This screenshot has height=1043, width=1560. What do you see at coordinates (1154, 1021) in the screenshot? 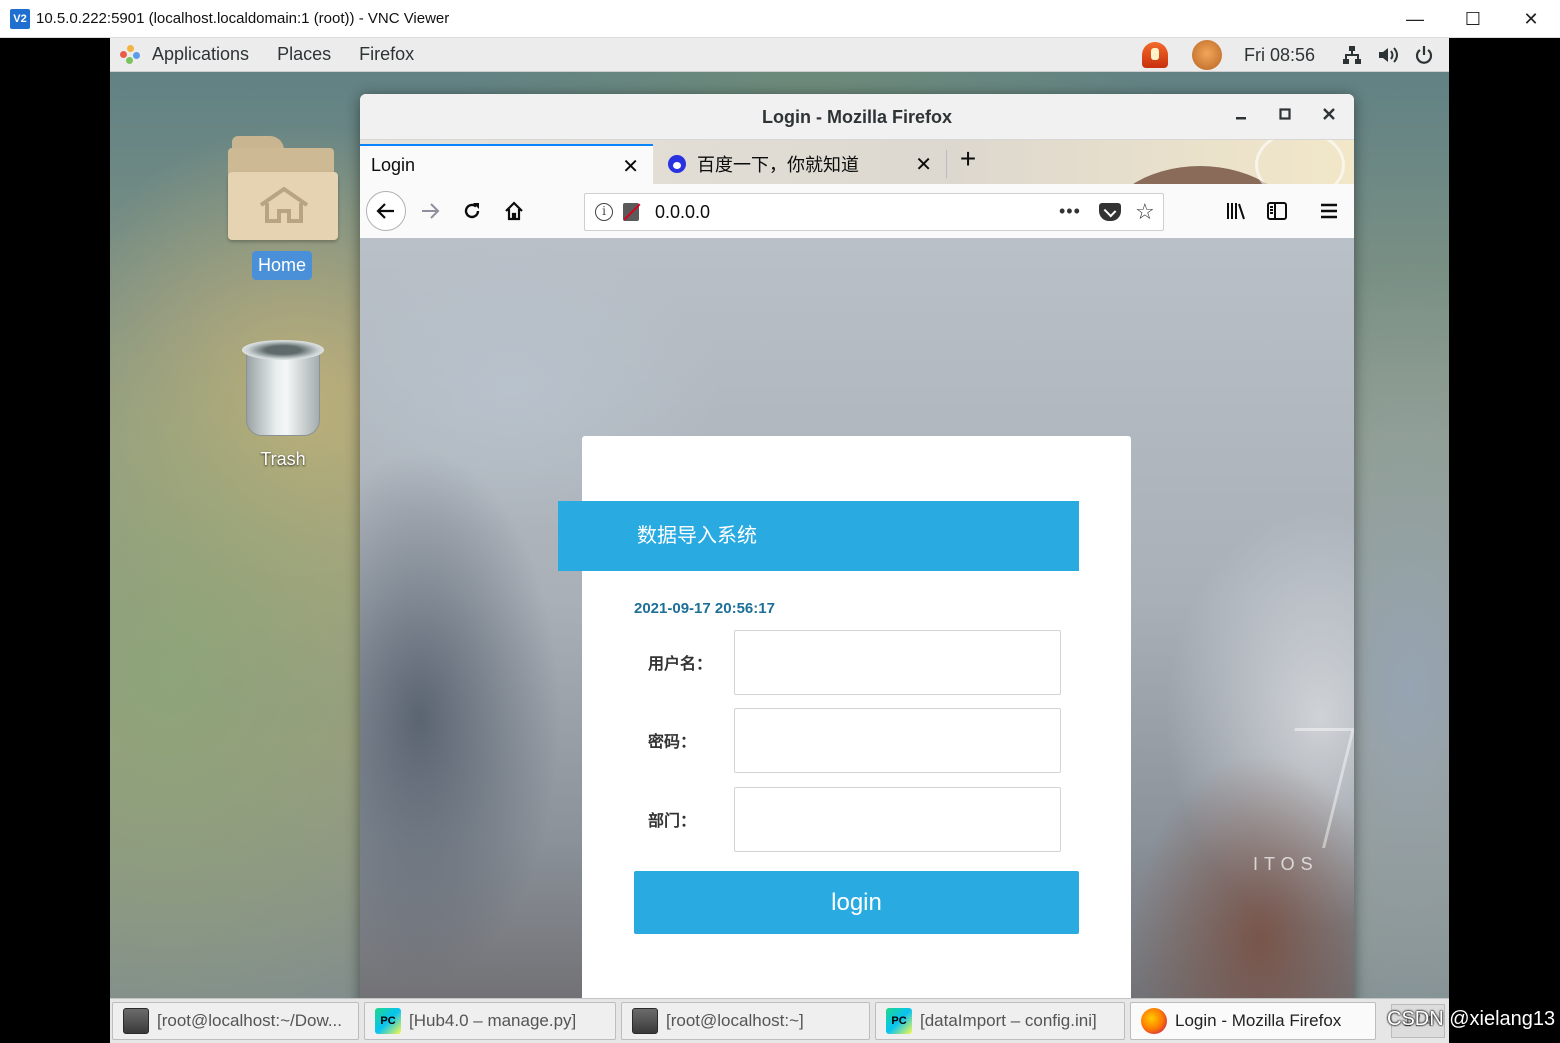
I see `firefox-icon` at bounding box center [1154, 1021].